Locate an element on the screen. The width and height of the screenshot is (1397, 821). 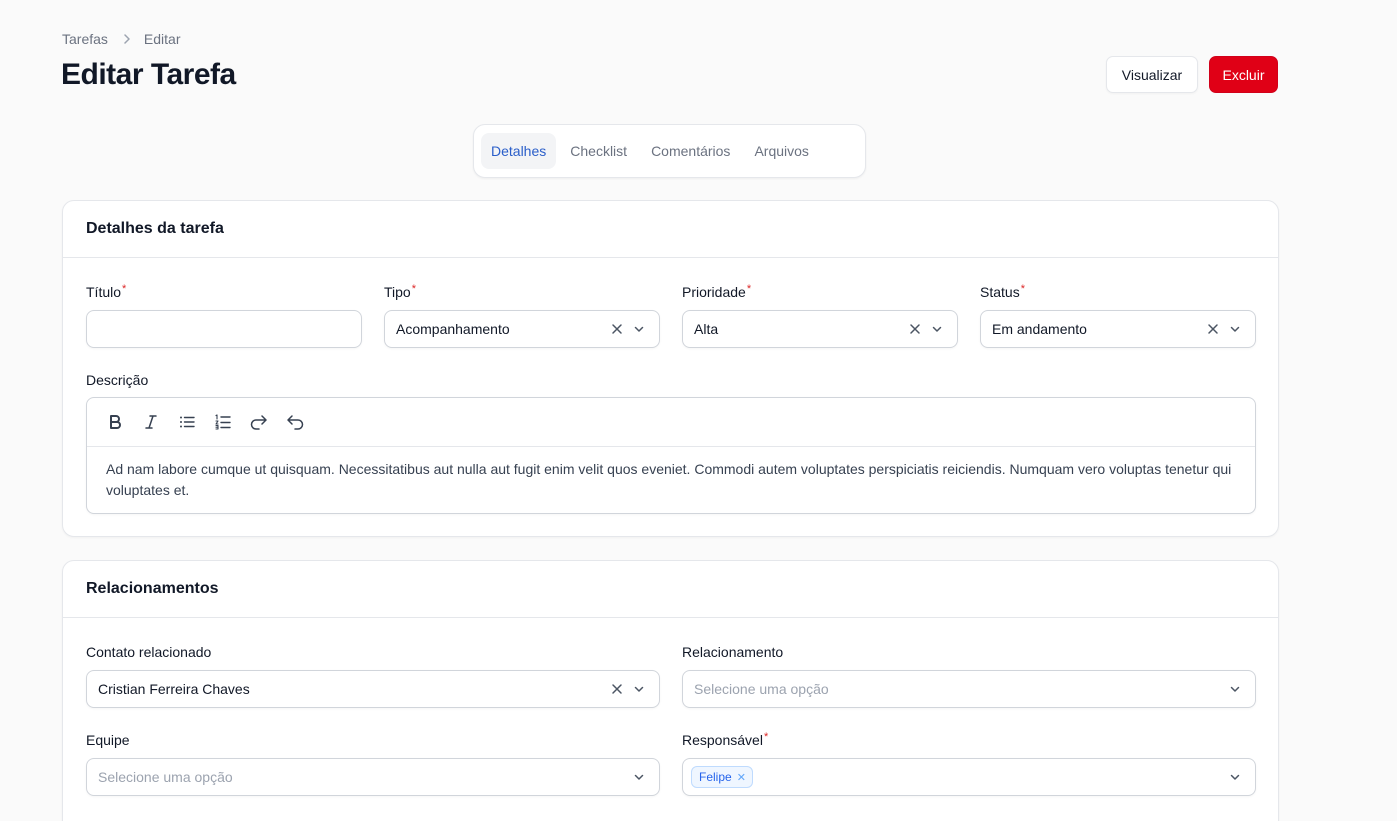
type-select-value: Acompanhamento is located at coordinates (453, 329).